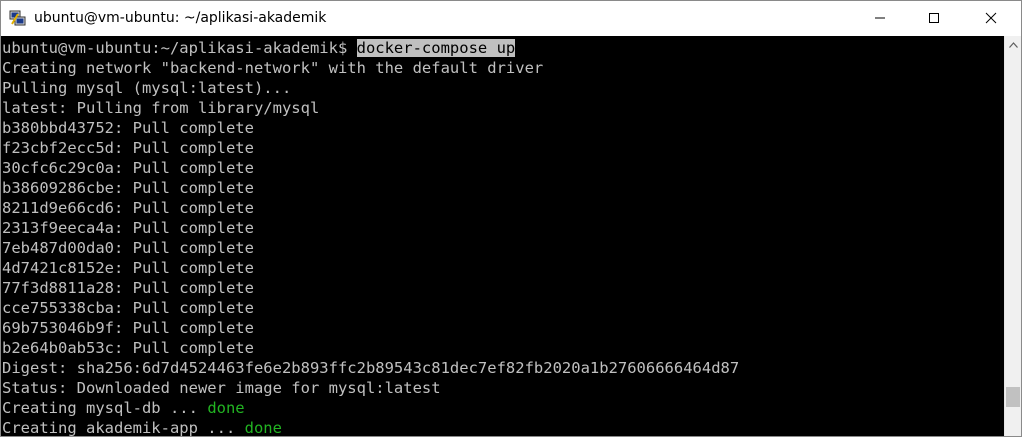 Image resolution: width=1022 pixels, height=437 pixels. Describe the element at coordinates (179, 48) in the screenshot. I see `shell-prompt: ubuntu@vm-ubuntu:~/aplikasi-akademik$` at that location.